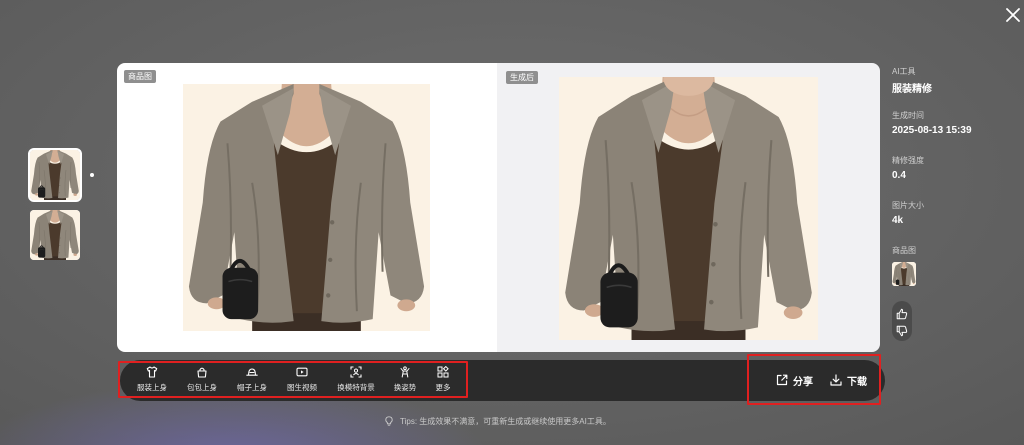 The height and width of the screenshot is (445, 1024). I want to click on generated-image-thumbnail, so click(55, 175).